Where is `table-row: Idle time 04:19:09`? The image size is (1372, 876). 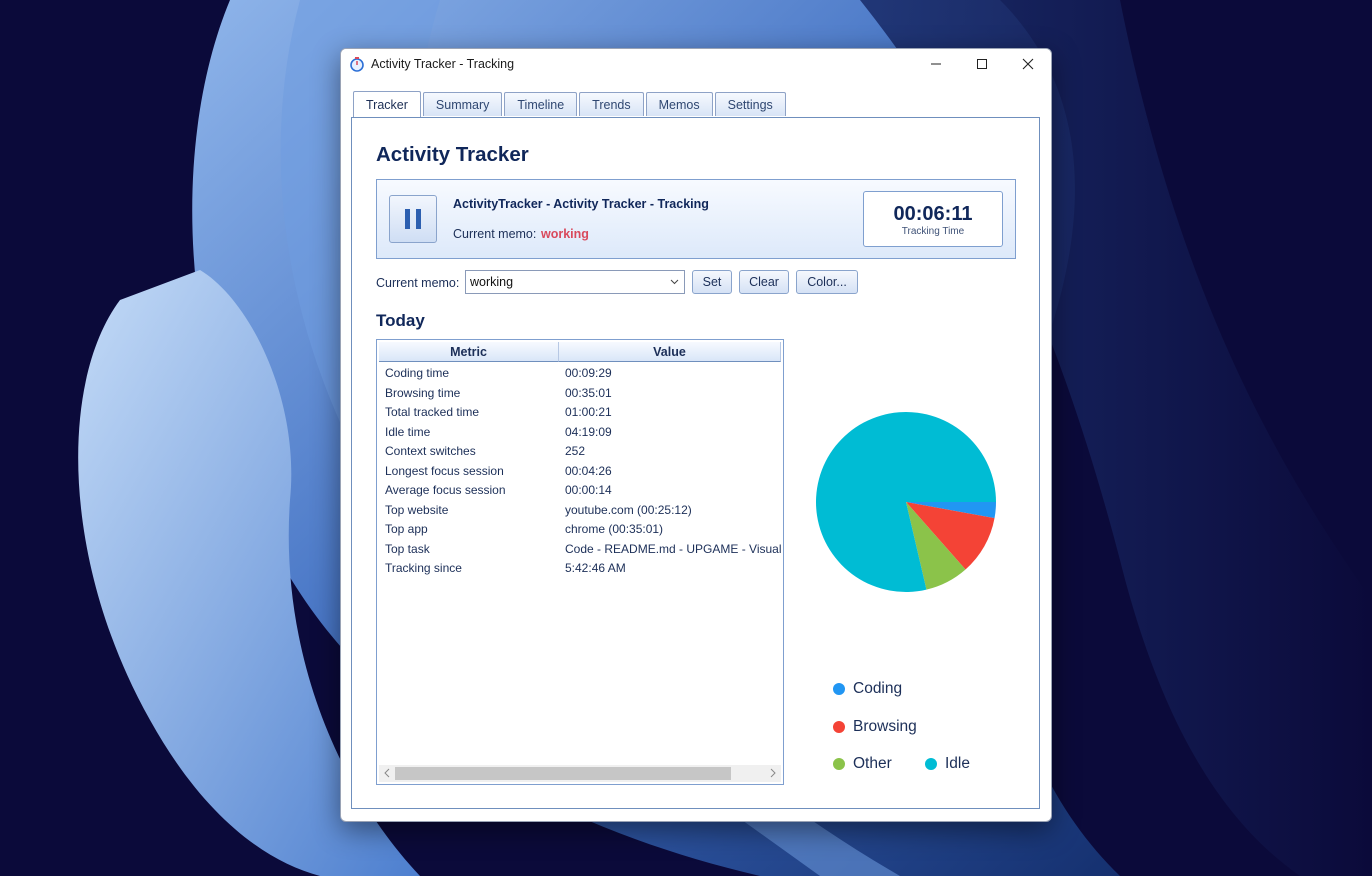 table-row: Idle time 04:19:09 is located at coordinates (579, 433).